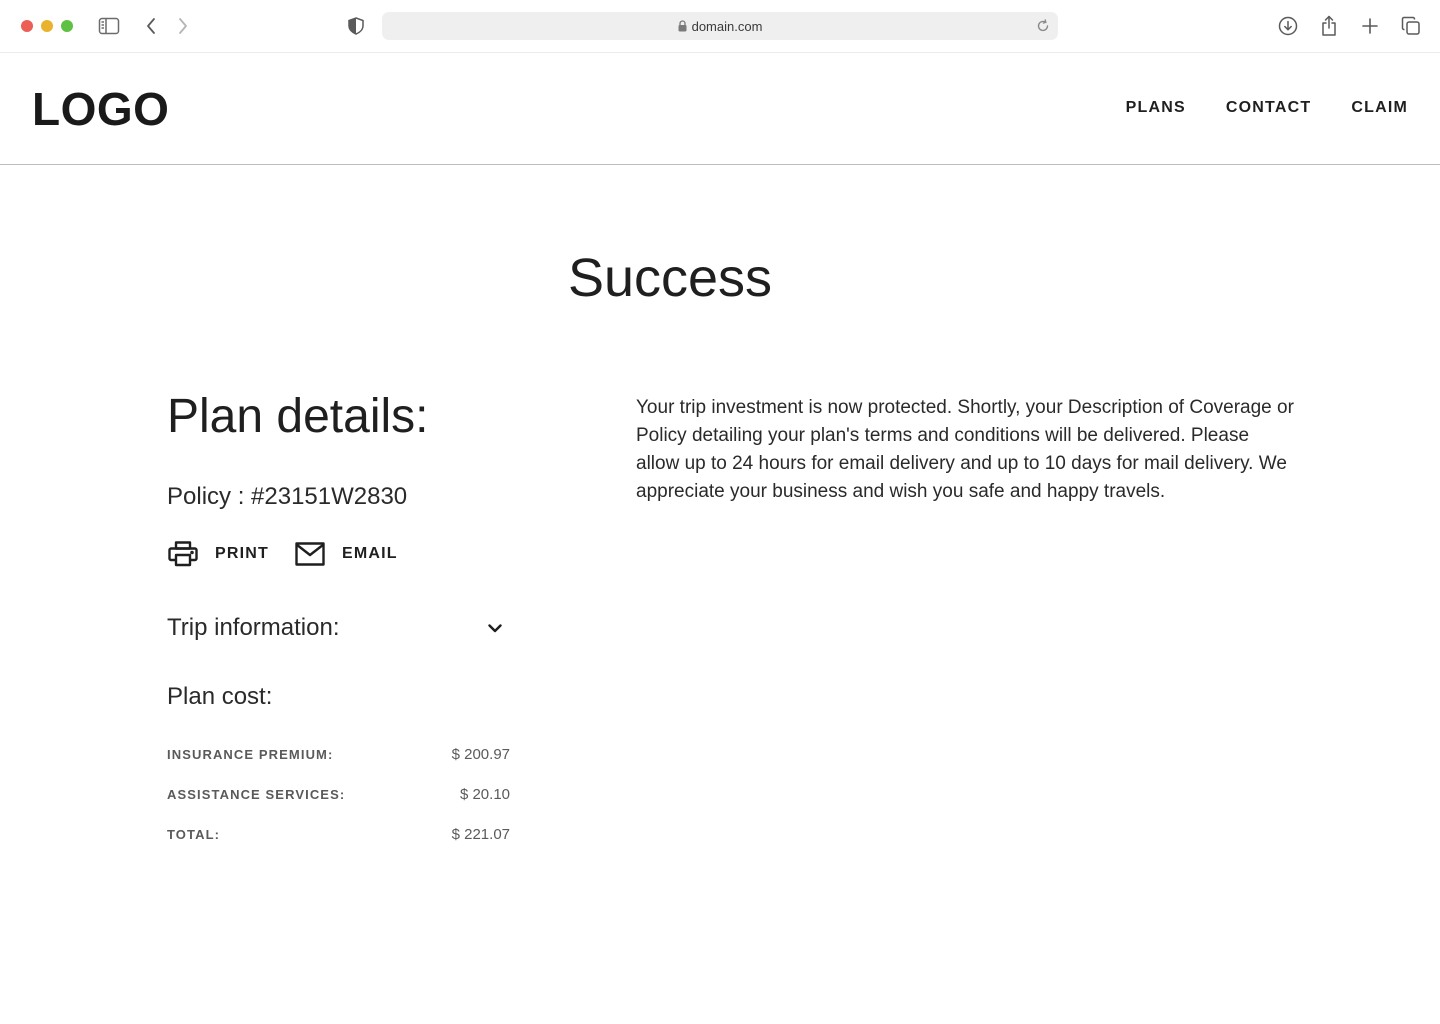  Describe the element at coordinates (220, 696) in the screenshot. I see `plan-cost-heading: Plan cost:` at that location.